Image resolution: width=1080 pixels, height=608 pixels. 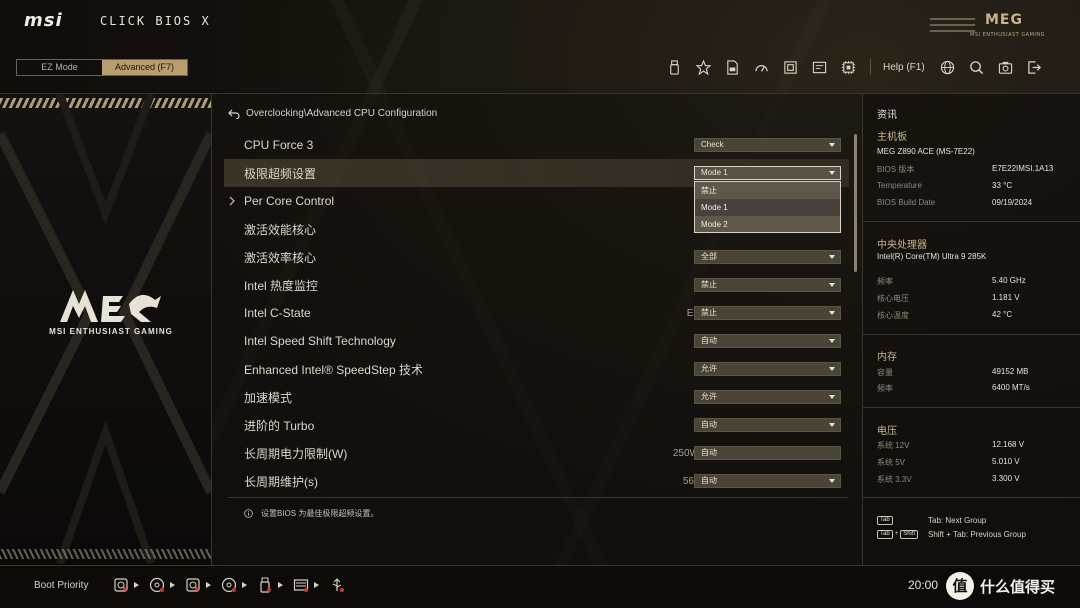 What do you see at coordinates (536, 481) in the screenshot?
I see `setting-row-long-duration: 长周期维护(s) 56s 自动` at bounding box center [536, 481].